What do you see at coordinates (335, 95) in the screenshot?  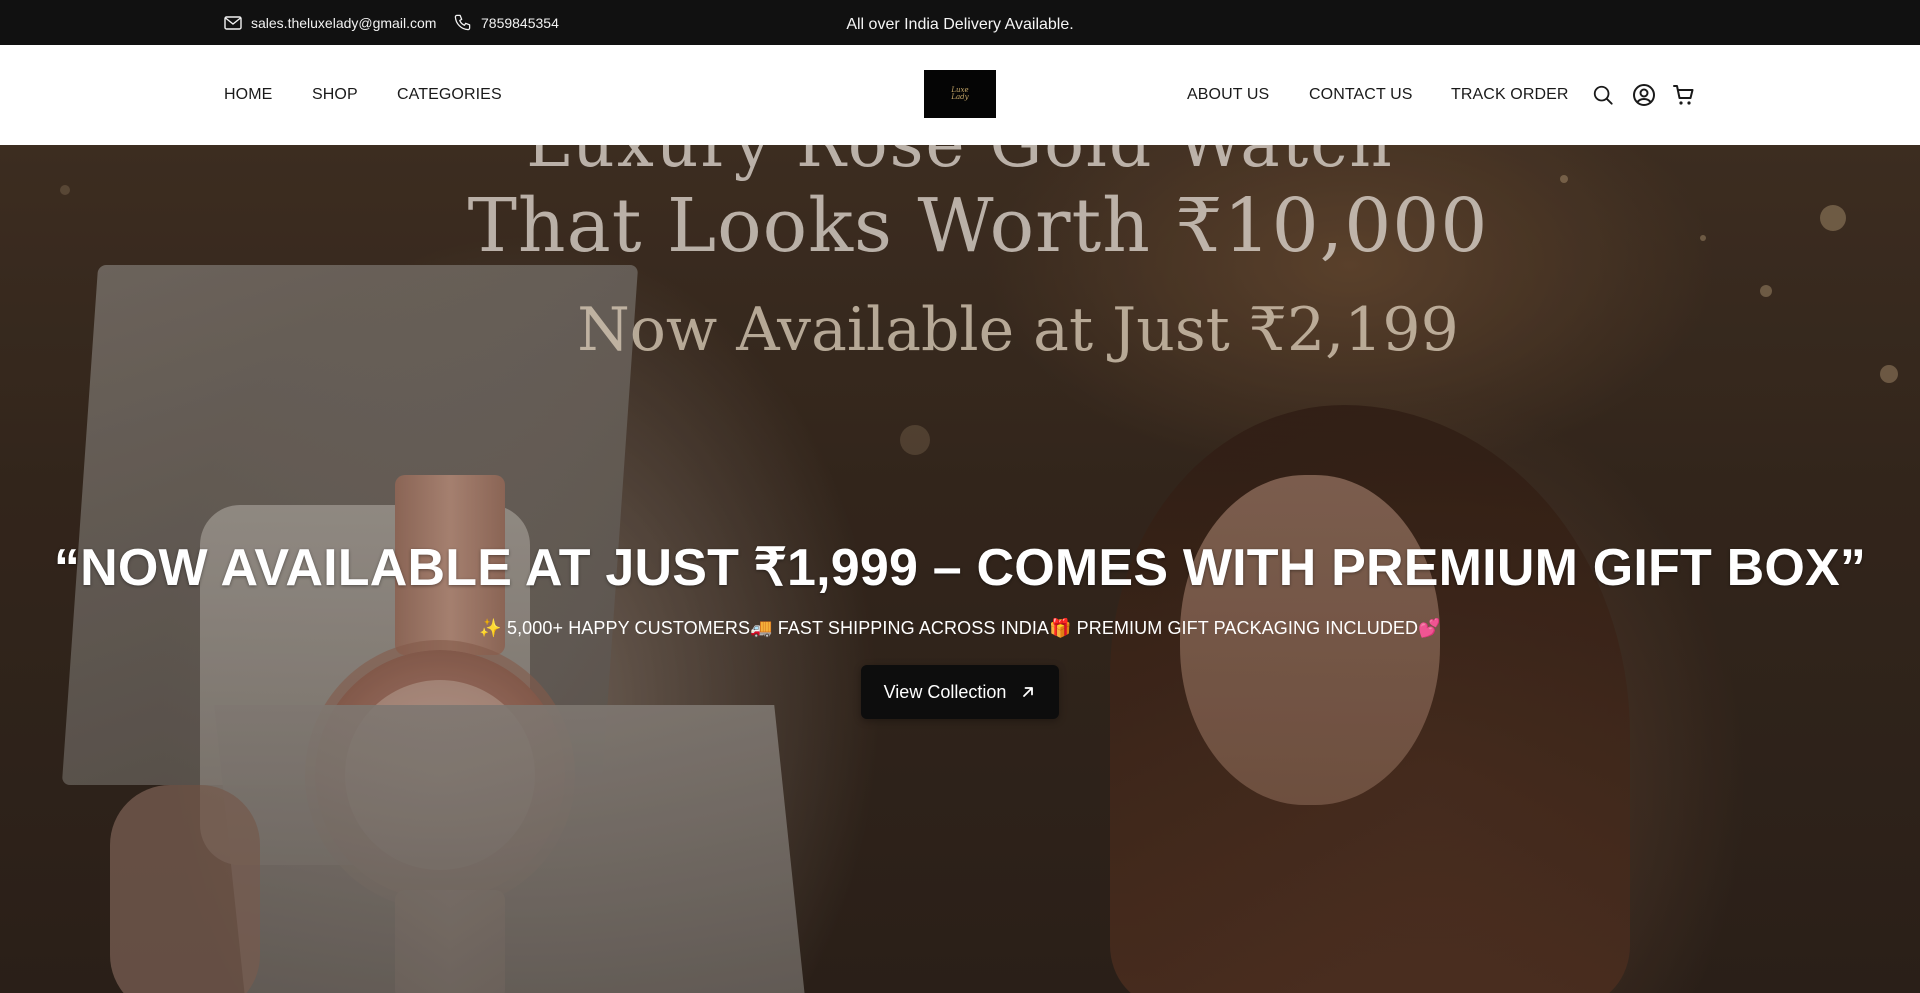 I see `nav-shop: SHOP` at bounding box center [335, 95].